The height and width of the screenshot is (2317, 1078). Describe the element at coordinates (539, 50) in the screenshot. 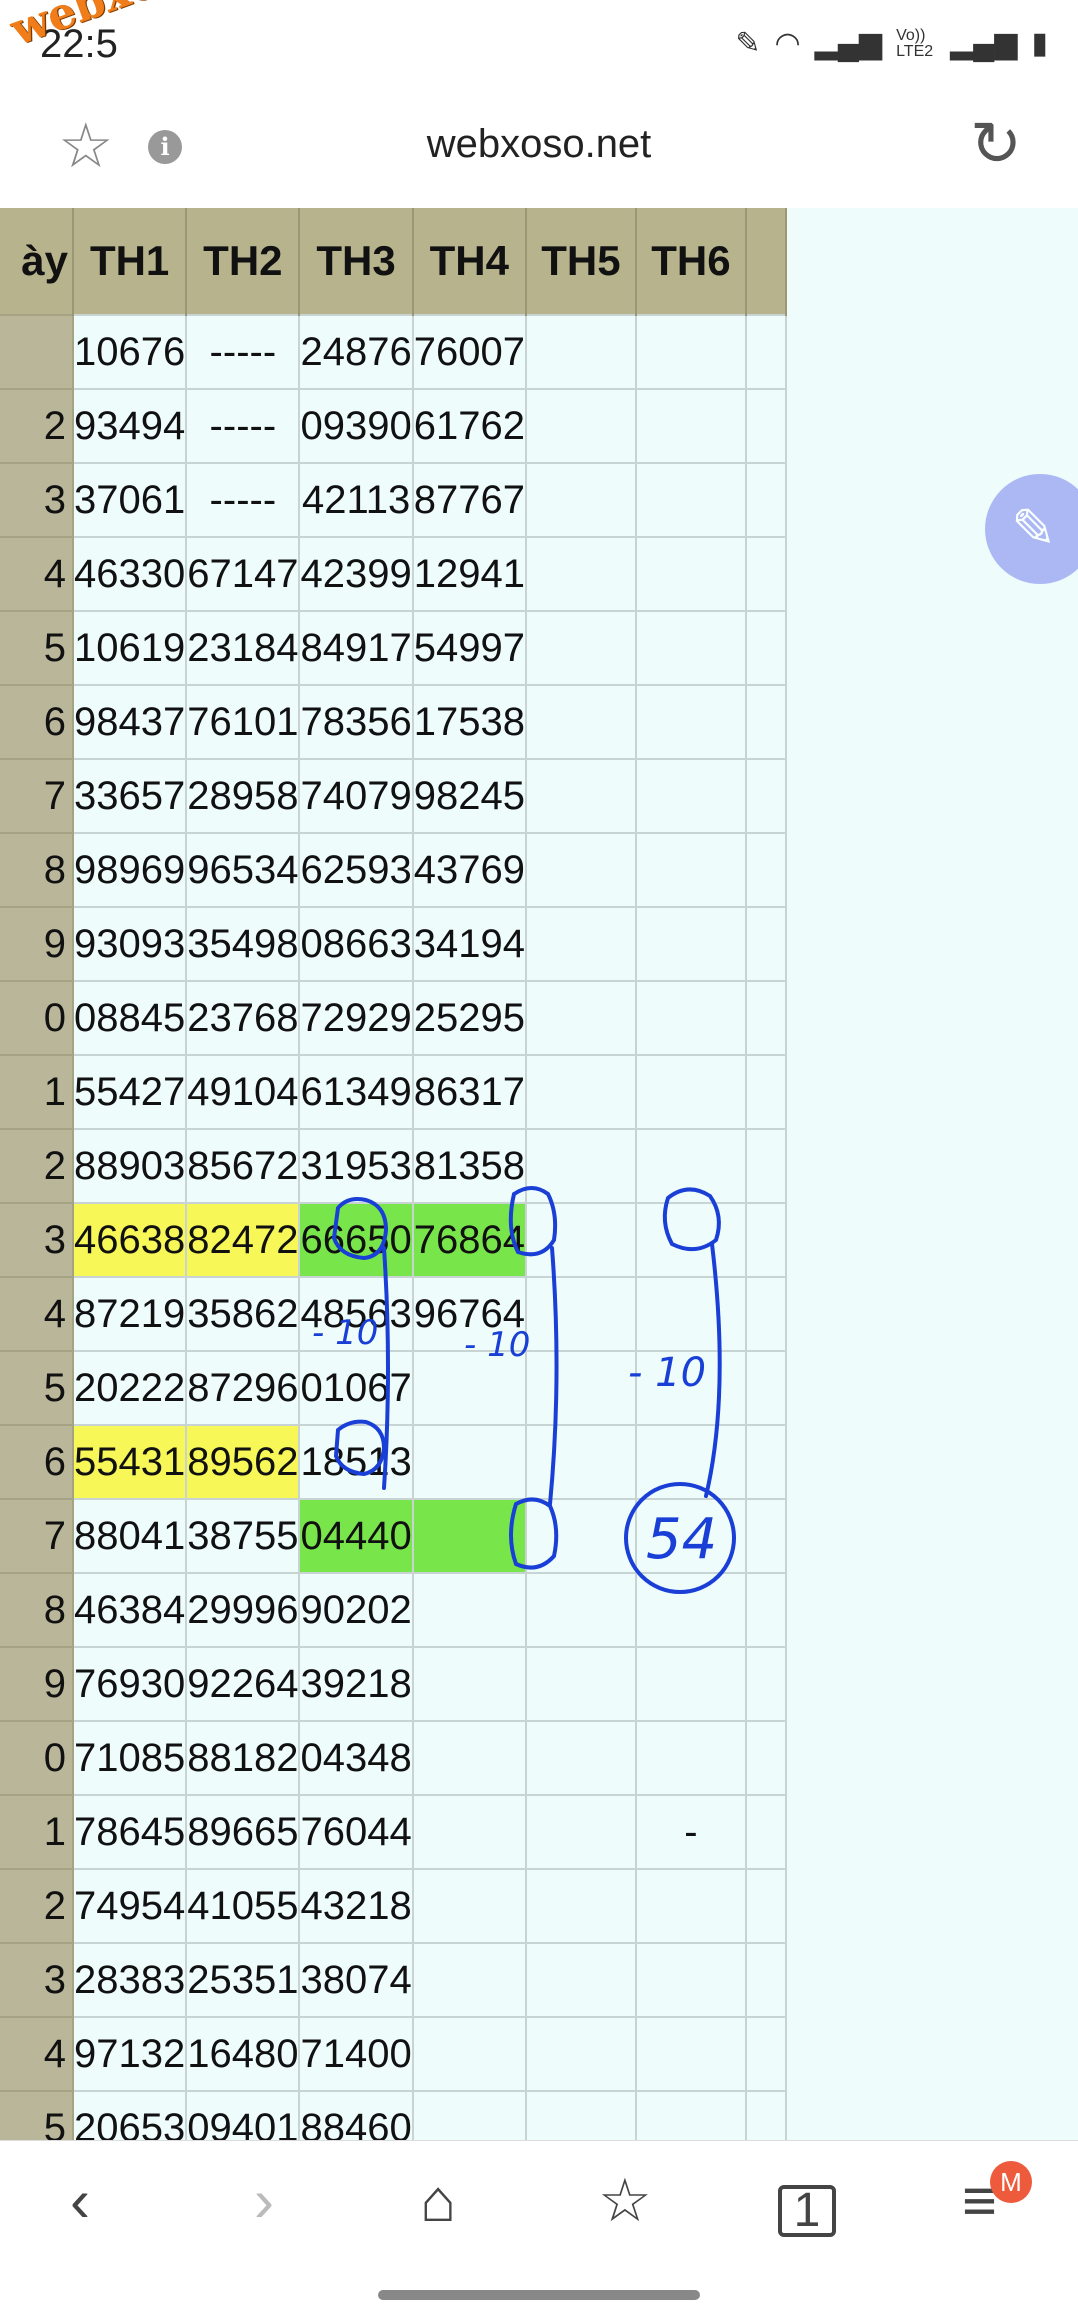

I see `status-bar: 22:5 webxoso.net ✎ ◠ ▂▄▆ Vo)) LTE2 ▂▄▆ ▮` at that location.